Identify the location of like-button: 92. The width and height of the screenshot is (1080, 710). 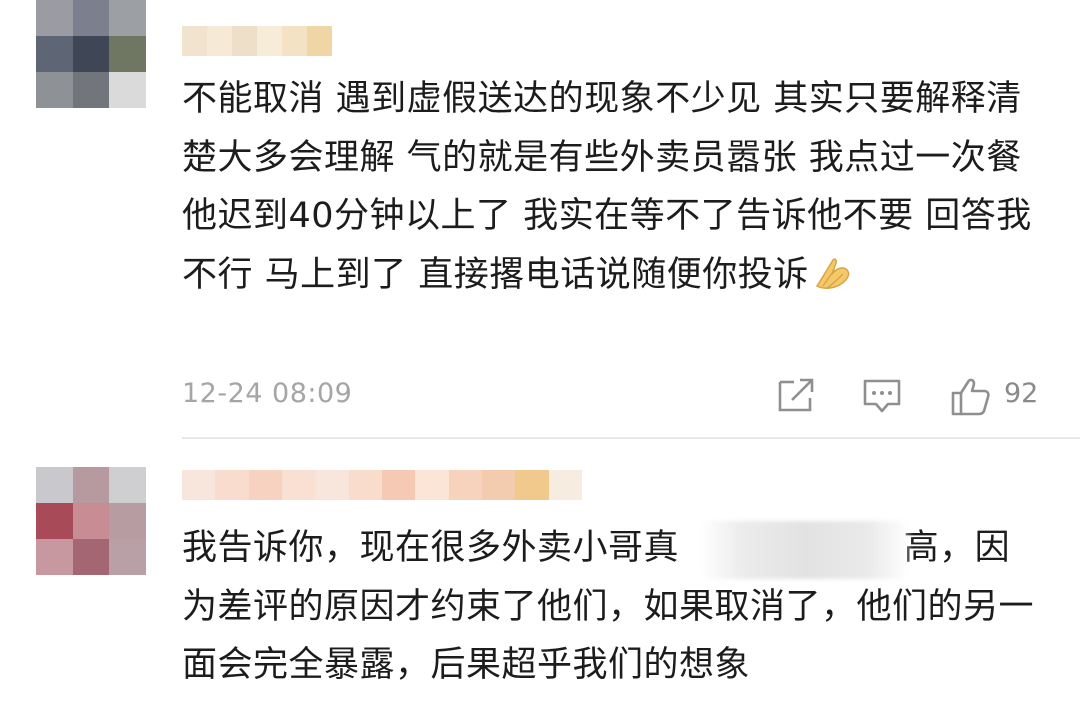
(998, 396).